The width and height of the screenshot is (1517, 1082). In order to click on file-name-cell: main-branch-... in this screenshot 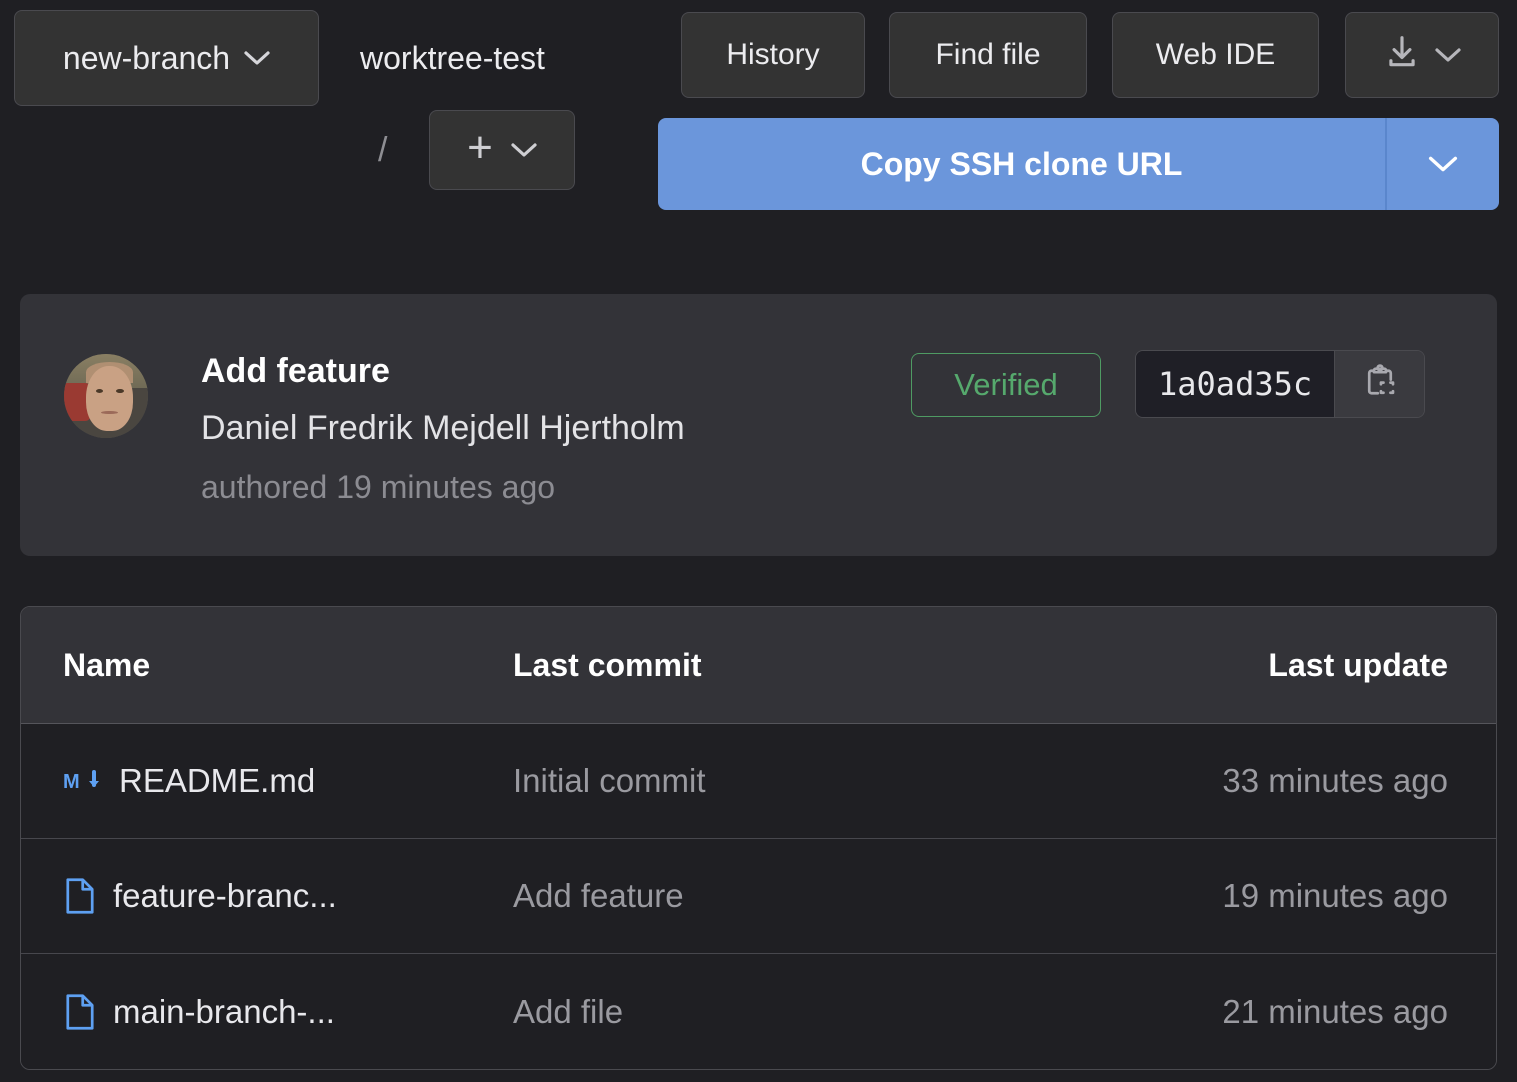, I will do `click(267, 1012)`.